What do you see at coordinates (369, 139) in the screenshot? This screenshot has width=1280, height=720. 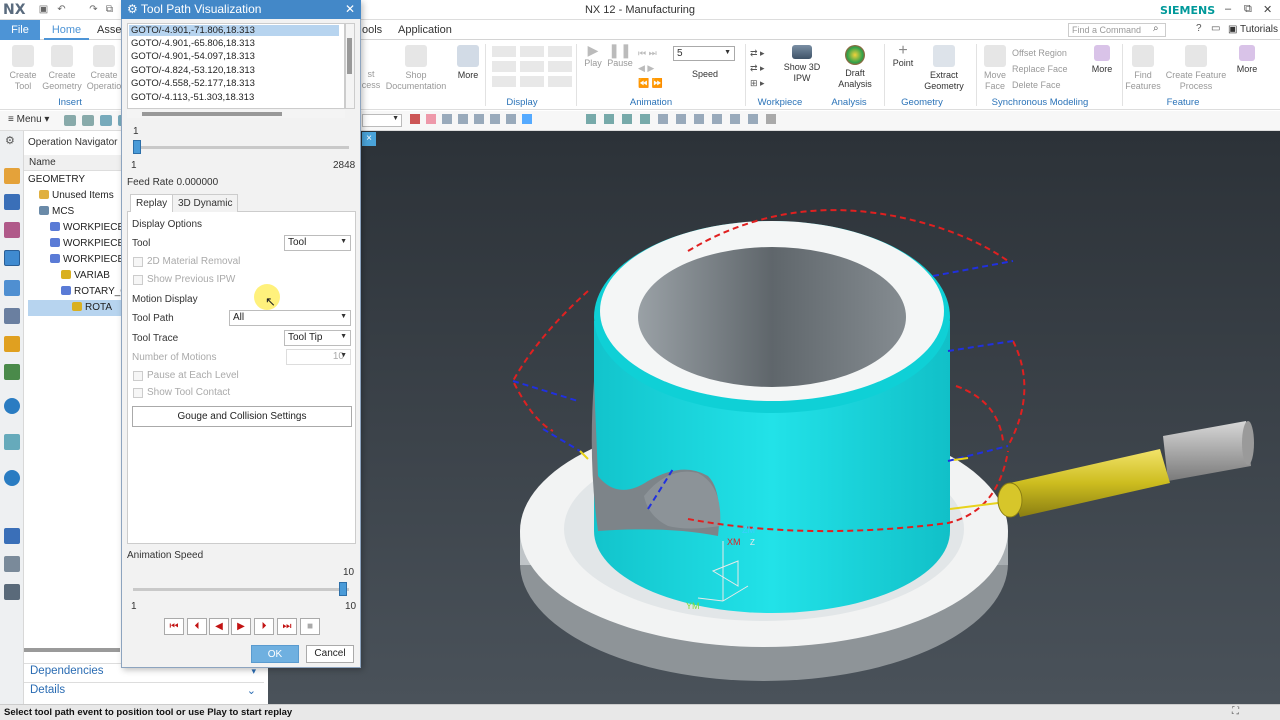 I see `view-tab-close: ×` at bounding box center [369, 139].